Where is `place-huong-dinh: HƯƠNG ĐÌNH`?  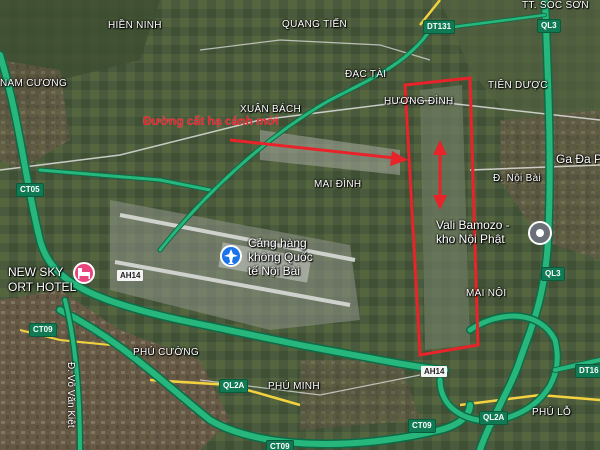 place-huong-dinh: HƯƠNG ĐÌNH is located at coordinates (419, 101).